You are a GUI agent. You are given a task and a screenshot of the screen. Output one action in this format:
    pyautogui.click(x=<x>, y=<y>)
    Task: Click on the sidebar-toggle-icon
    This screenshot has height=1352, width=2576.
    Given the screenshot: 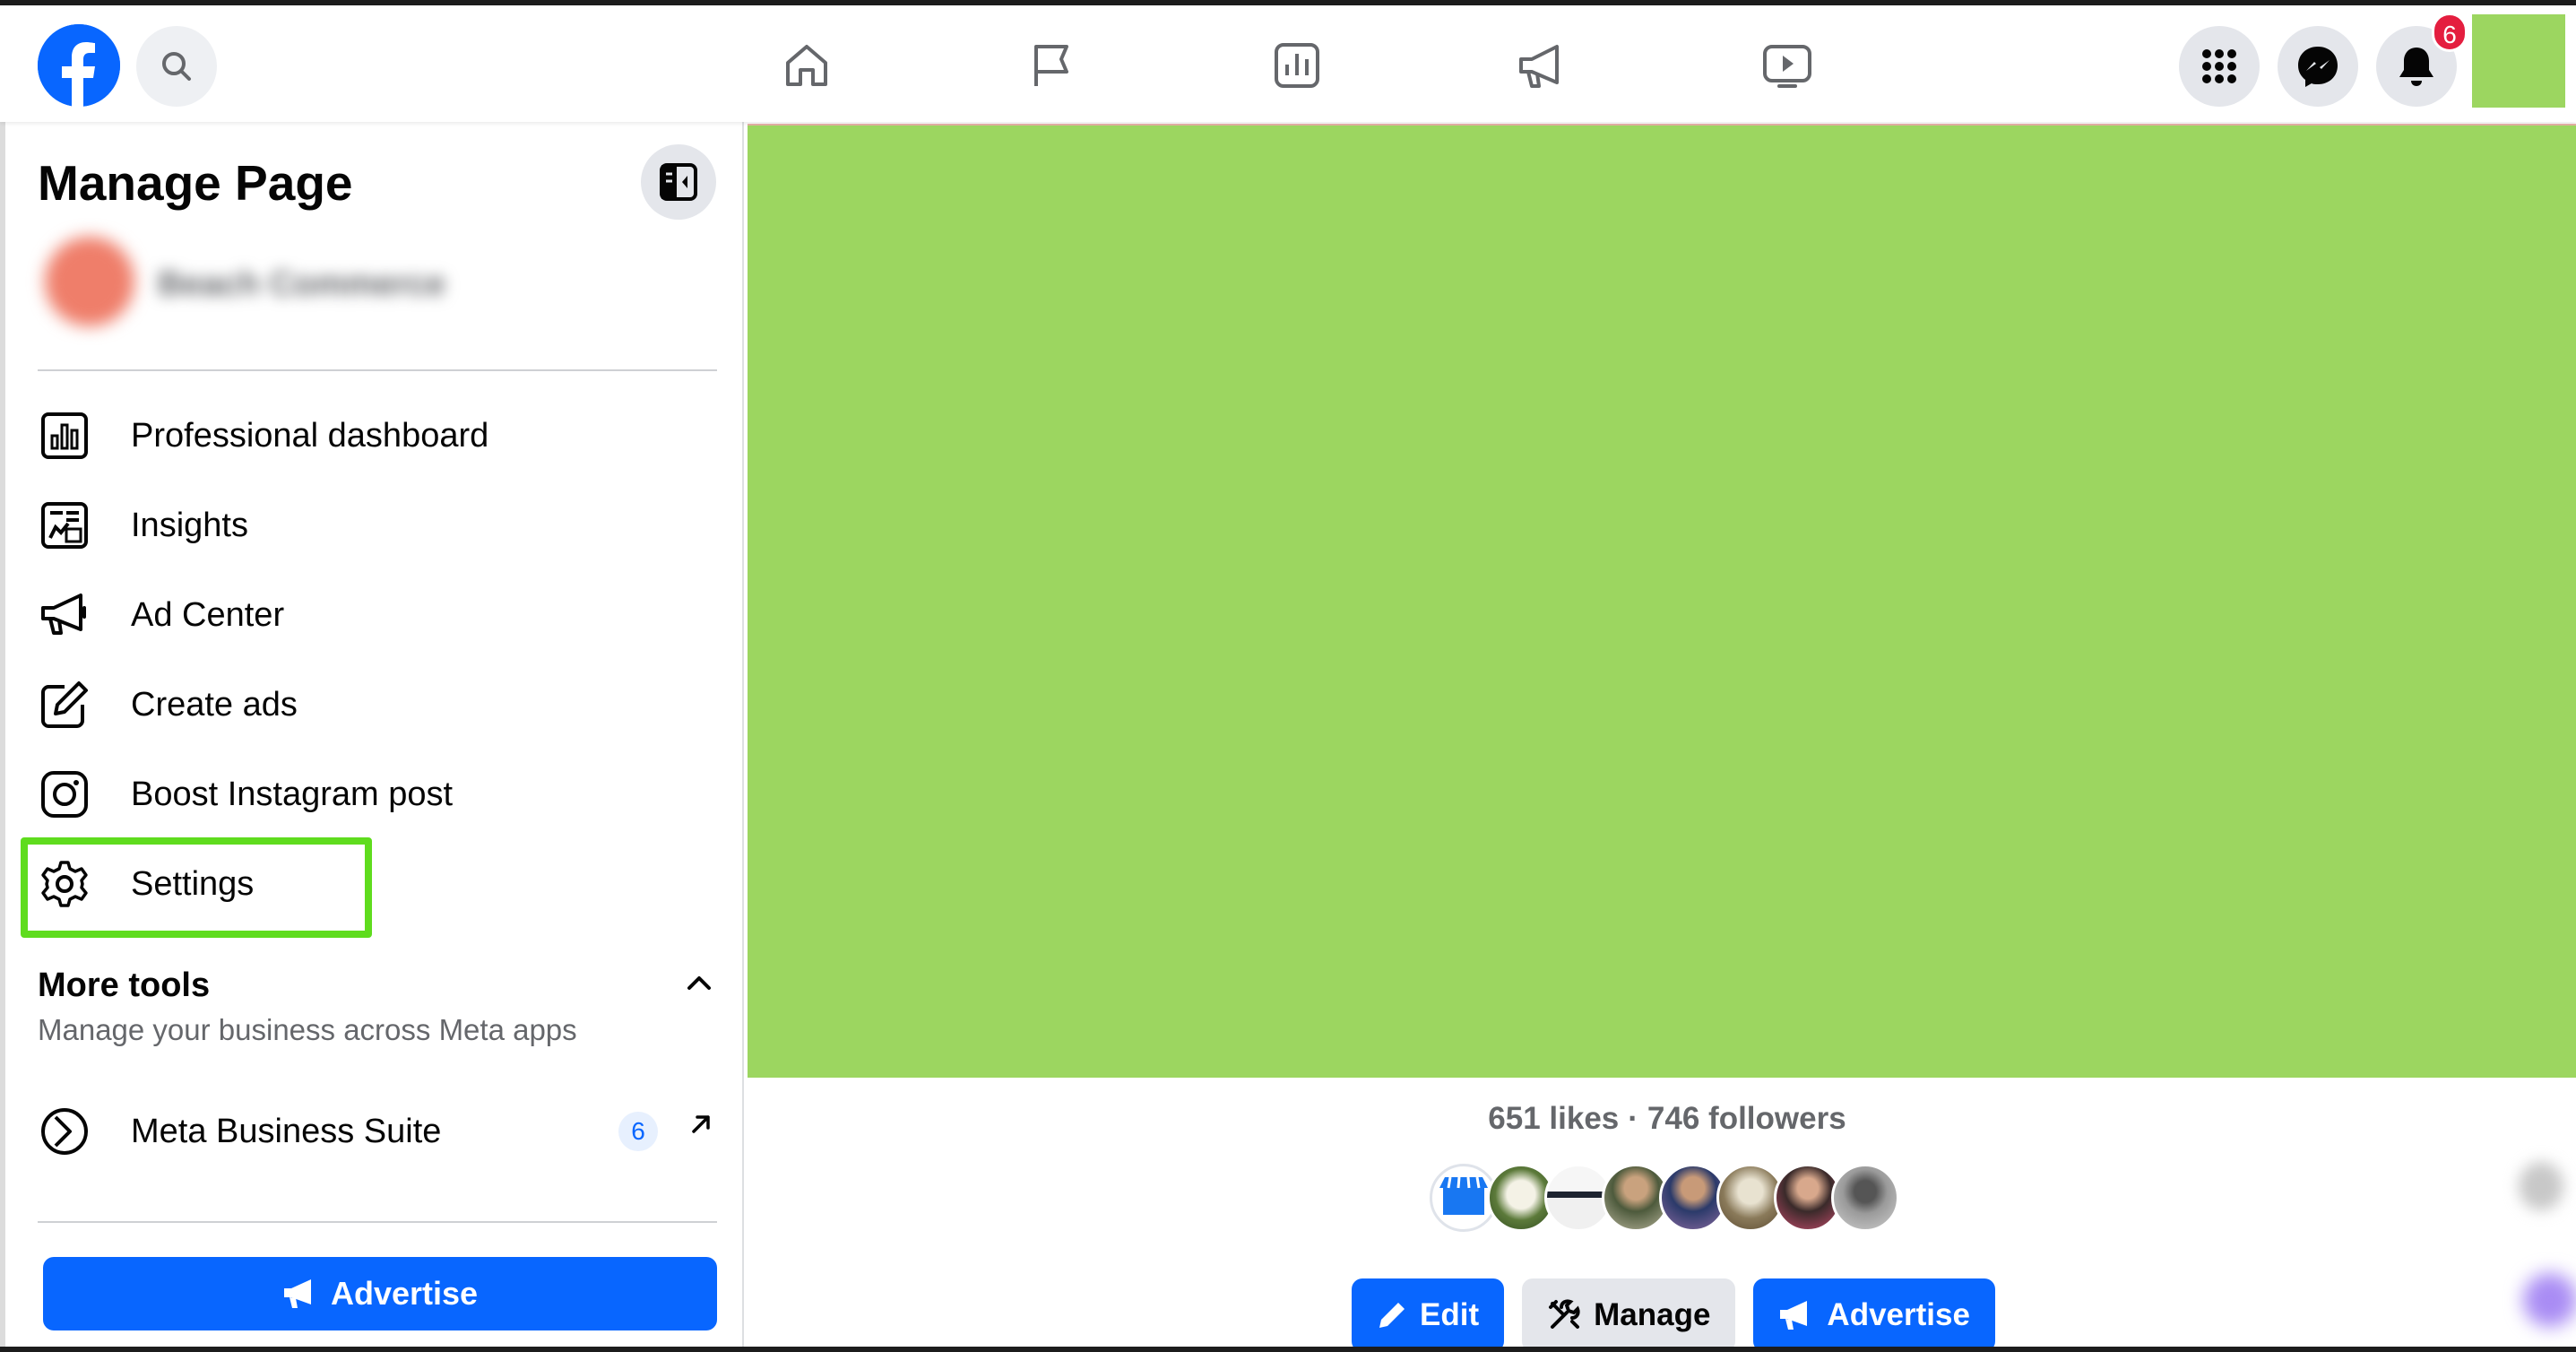 What is the action you would take?
    pyautogui.click(x=678, y=182)
    